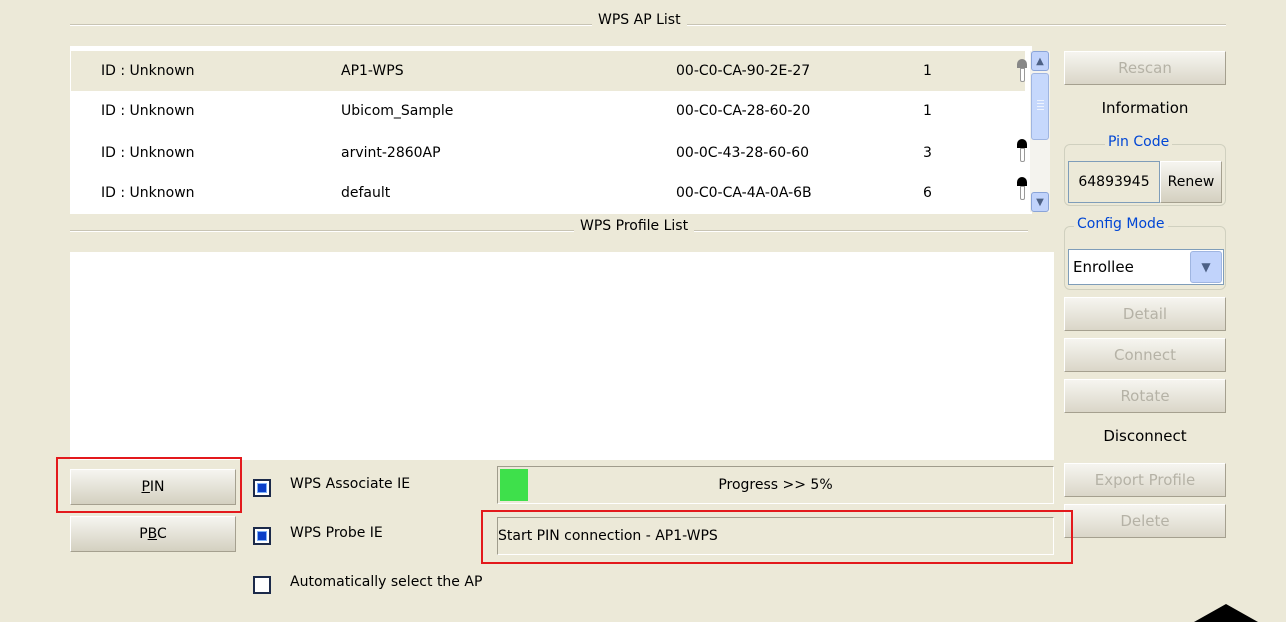 The image size is (1286, 622). Describe the element at coordinates (744, 193) in the screenshot. I see `ap-bssid: 00-C0-CA-4A-0A-6B` at that location.